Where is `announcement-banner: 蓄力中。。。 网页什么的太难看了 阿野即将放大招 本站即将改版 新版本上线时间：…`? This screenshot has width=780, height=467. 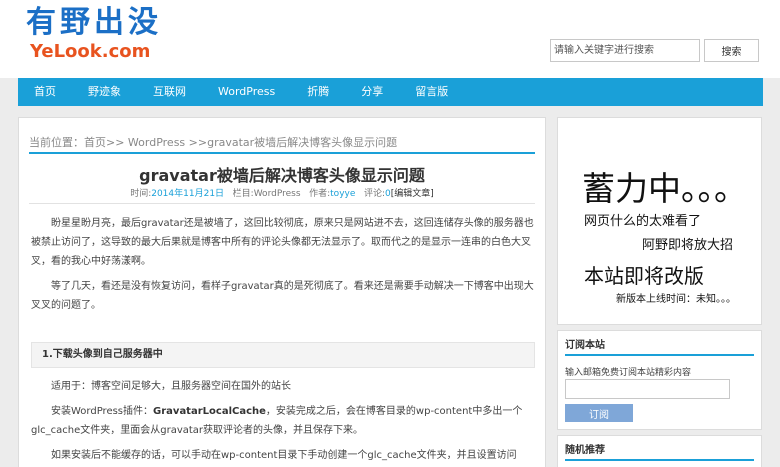 announcement-banner: 蓄力中。。。 网页什么的太难看了 阿野即将放大招 本站即将改版 新版本上线时间：… is located at coordinates (659, 221).